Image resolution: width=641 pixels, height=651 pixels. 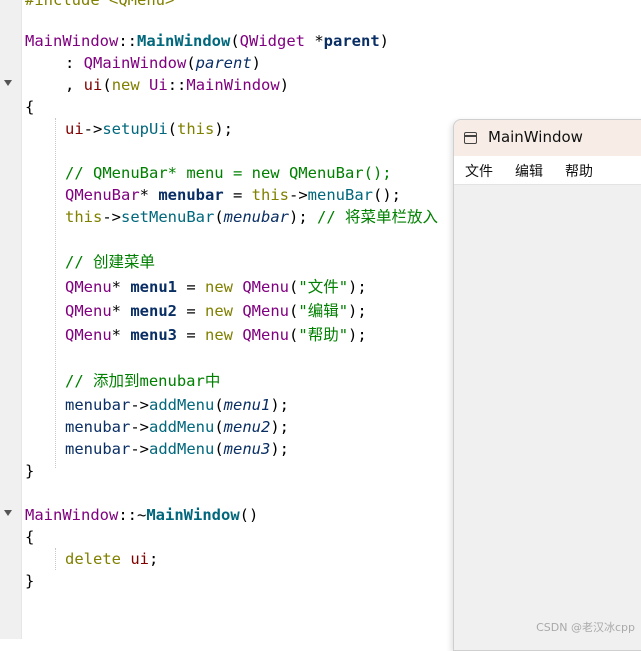 I want to click on code-line: delete ui;, so click(x=112, y=559).